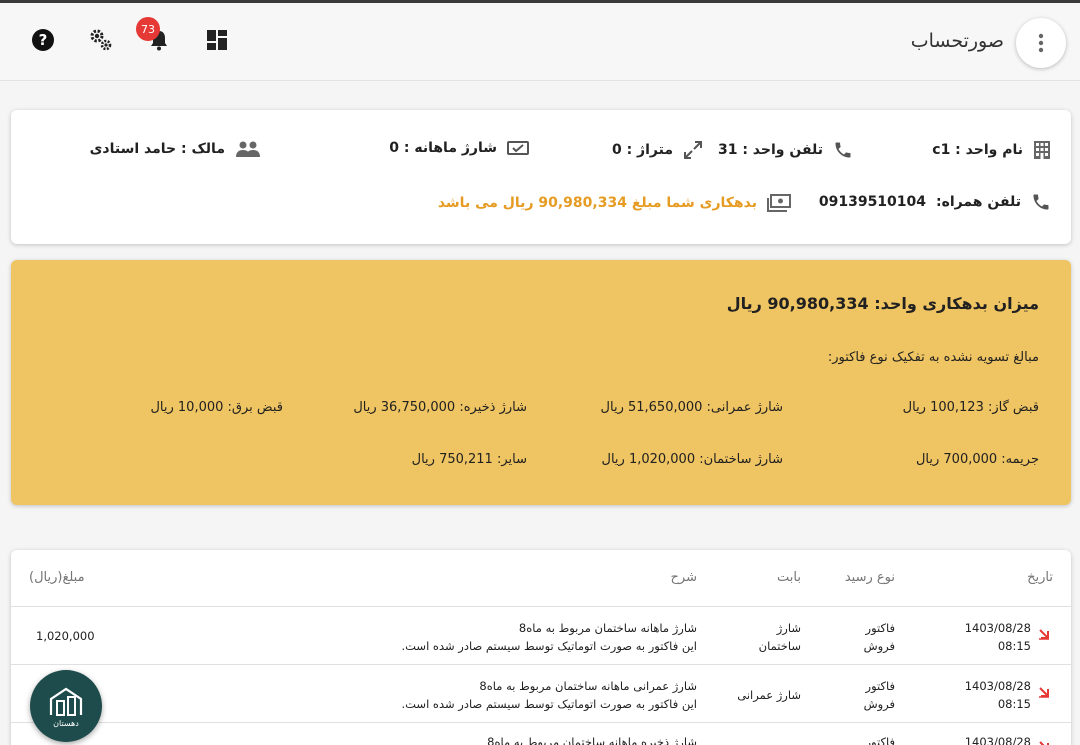 The width and height of the screenshot is (1080, 745). Describe the element at coordinates (882, 303) in the screenshot. I see `debt-total-title: میزان بدهکاری واحد: 90,980,334 ریال` at that location.